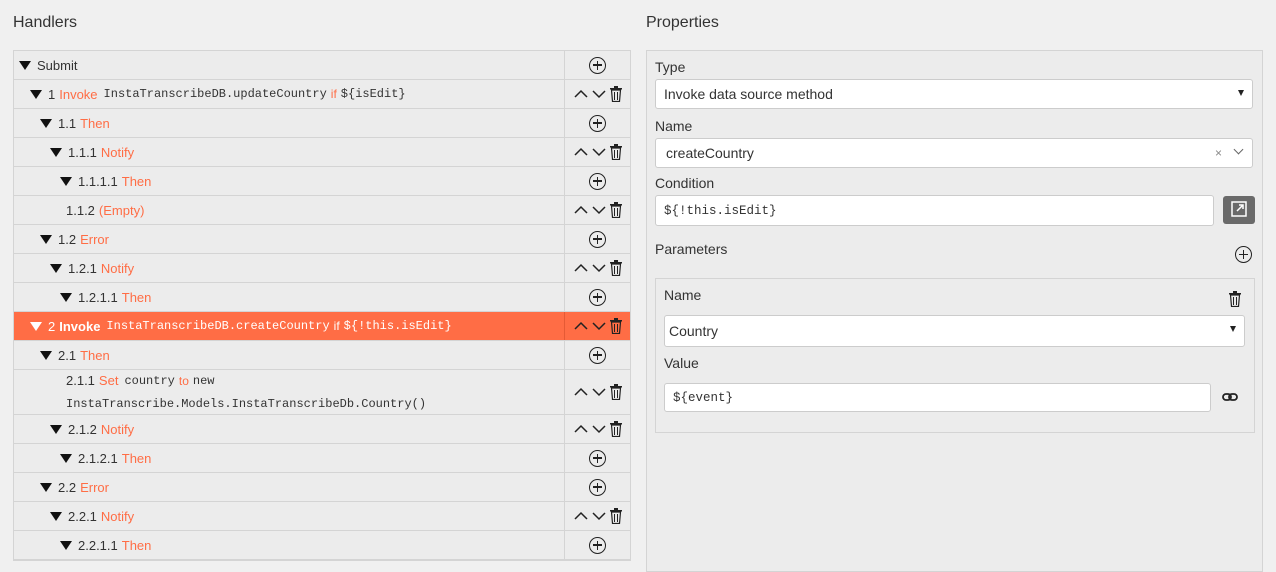 This screenshot has height=572, width=1276. I want to click on param-name-select: Country, so click(954, 331).